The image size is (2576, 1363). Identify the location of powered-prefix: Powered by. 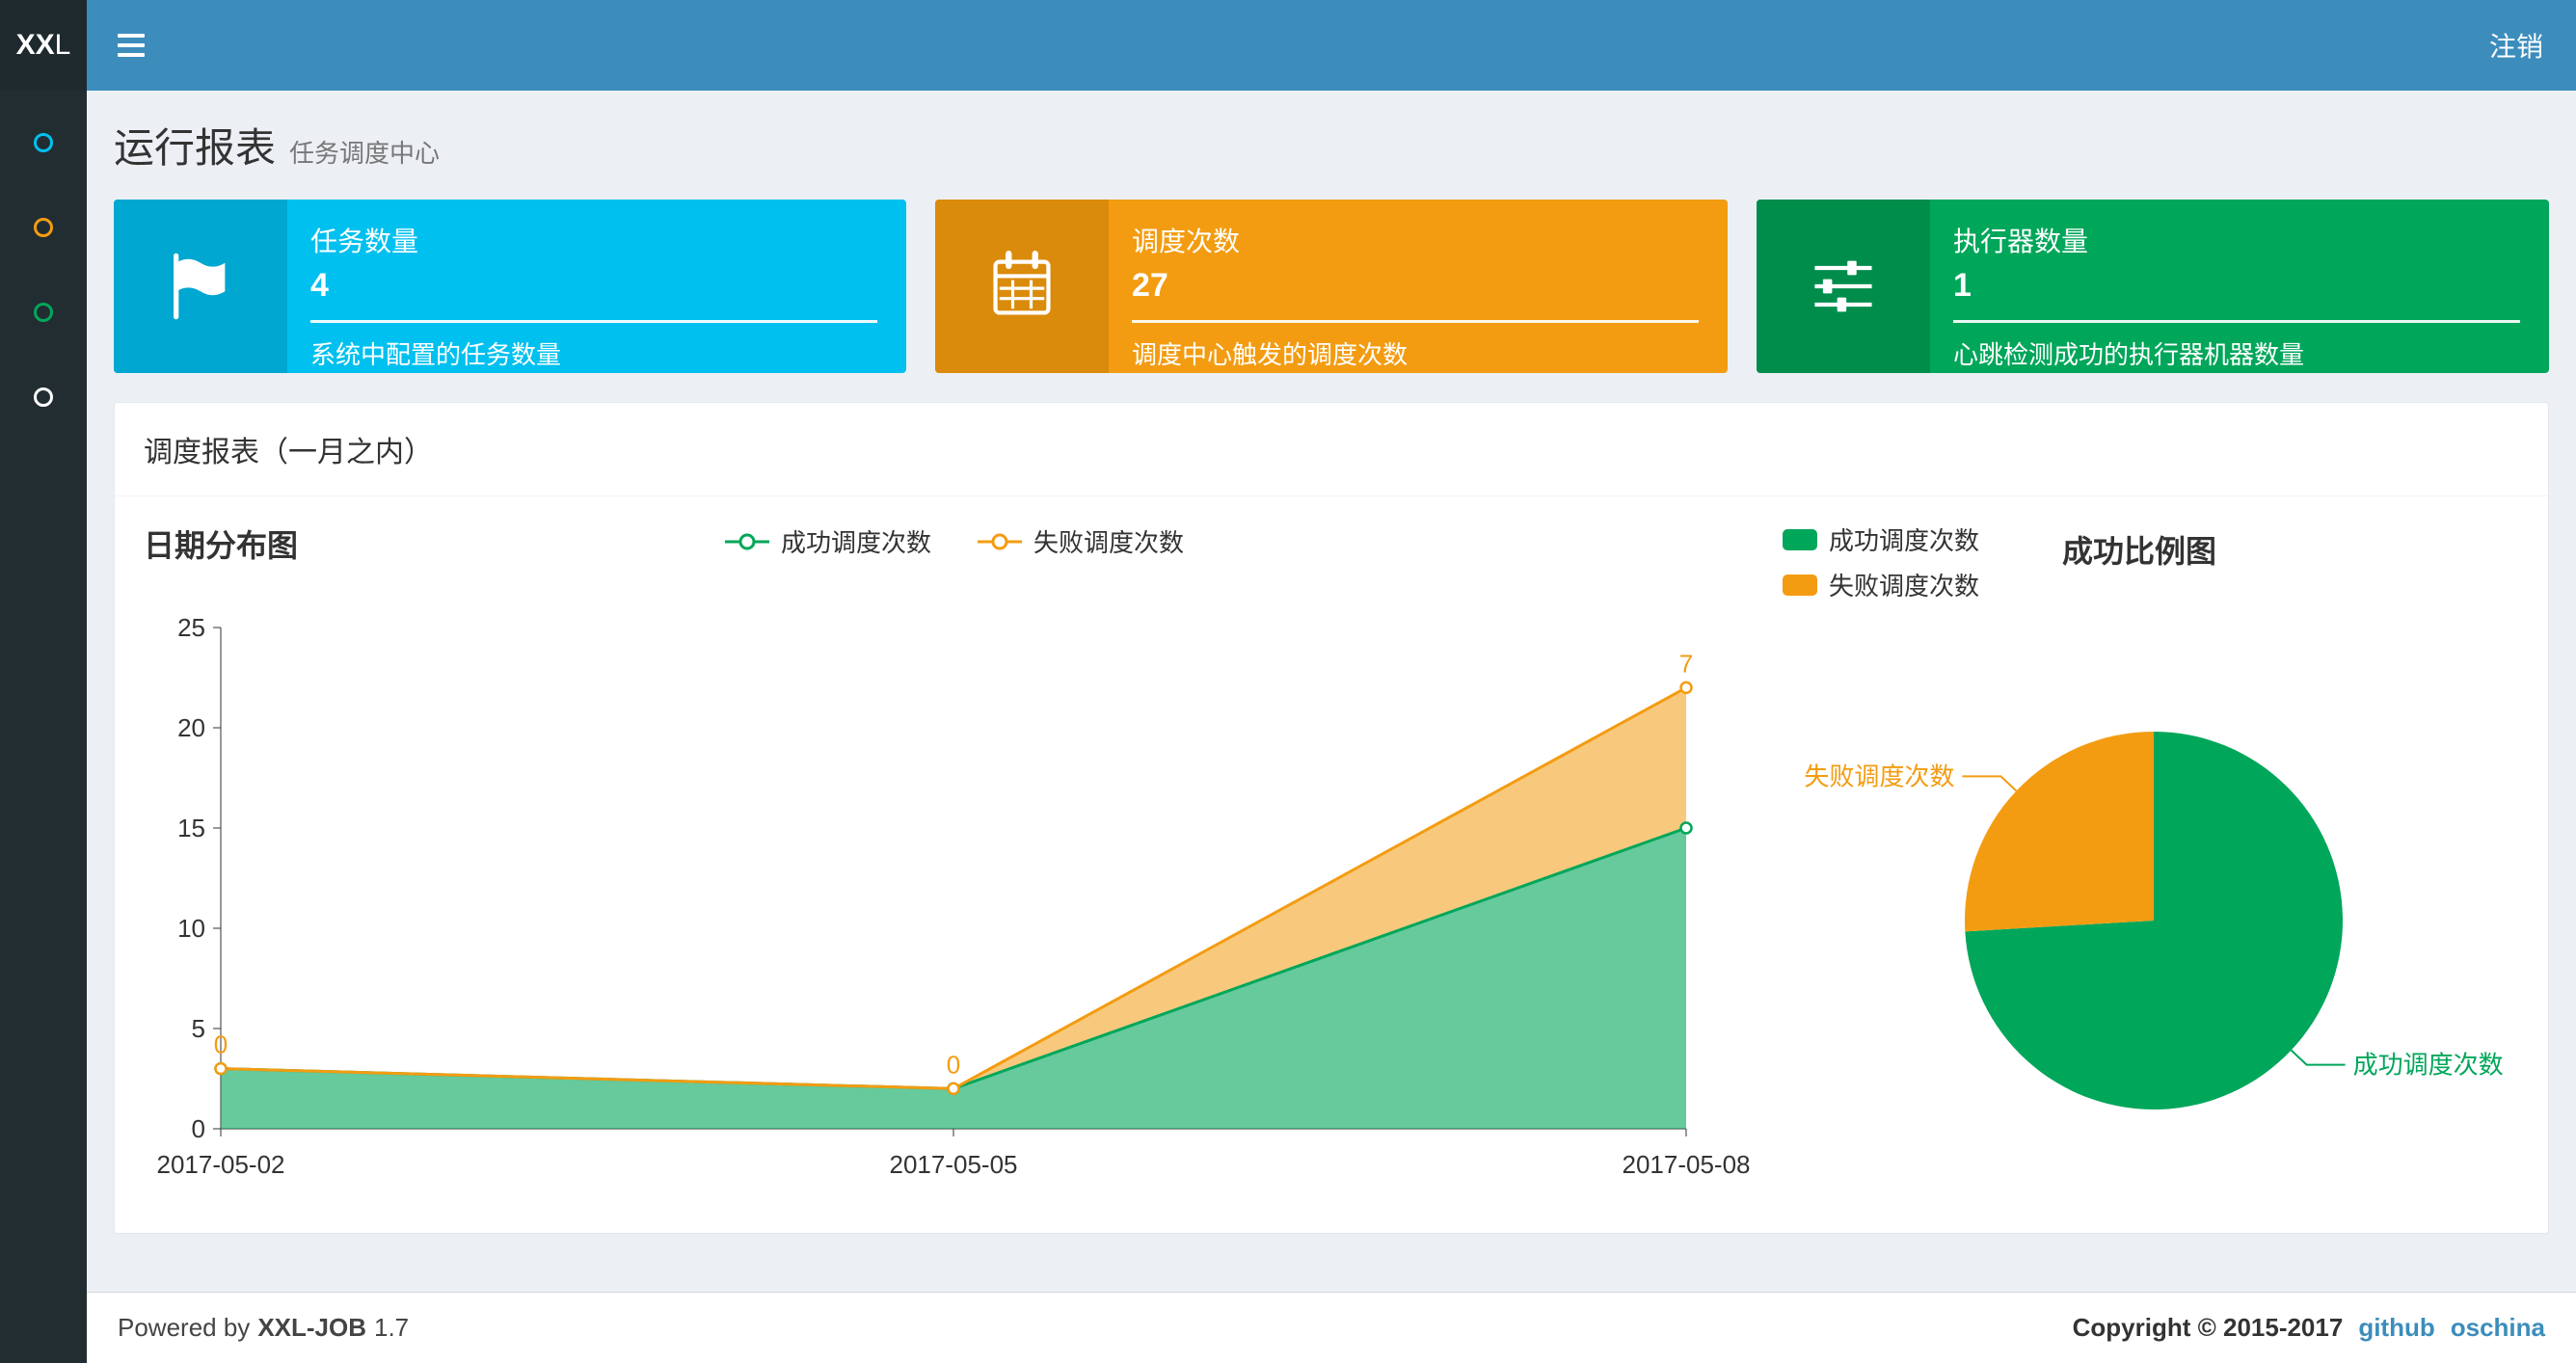
(185, 1327).